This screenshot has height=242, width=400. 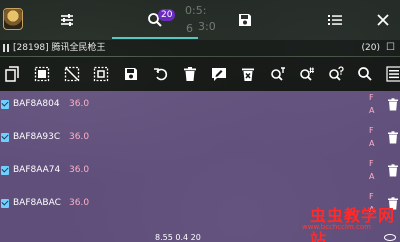 I want to click on save-button, so click(x=131, y=74).